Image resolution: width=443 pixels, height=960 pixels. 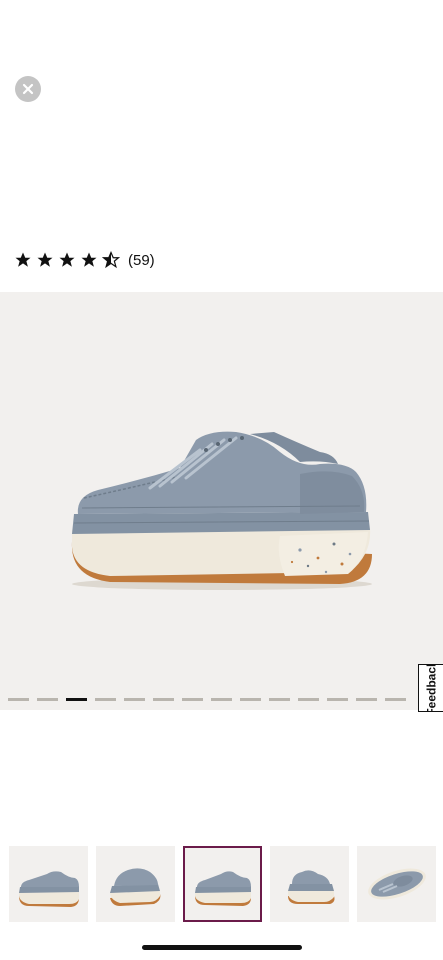 What do you see at coordinates (207, 699) in the screenshot?
I see `carousel-indicator` at bounding box center [207, 699].